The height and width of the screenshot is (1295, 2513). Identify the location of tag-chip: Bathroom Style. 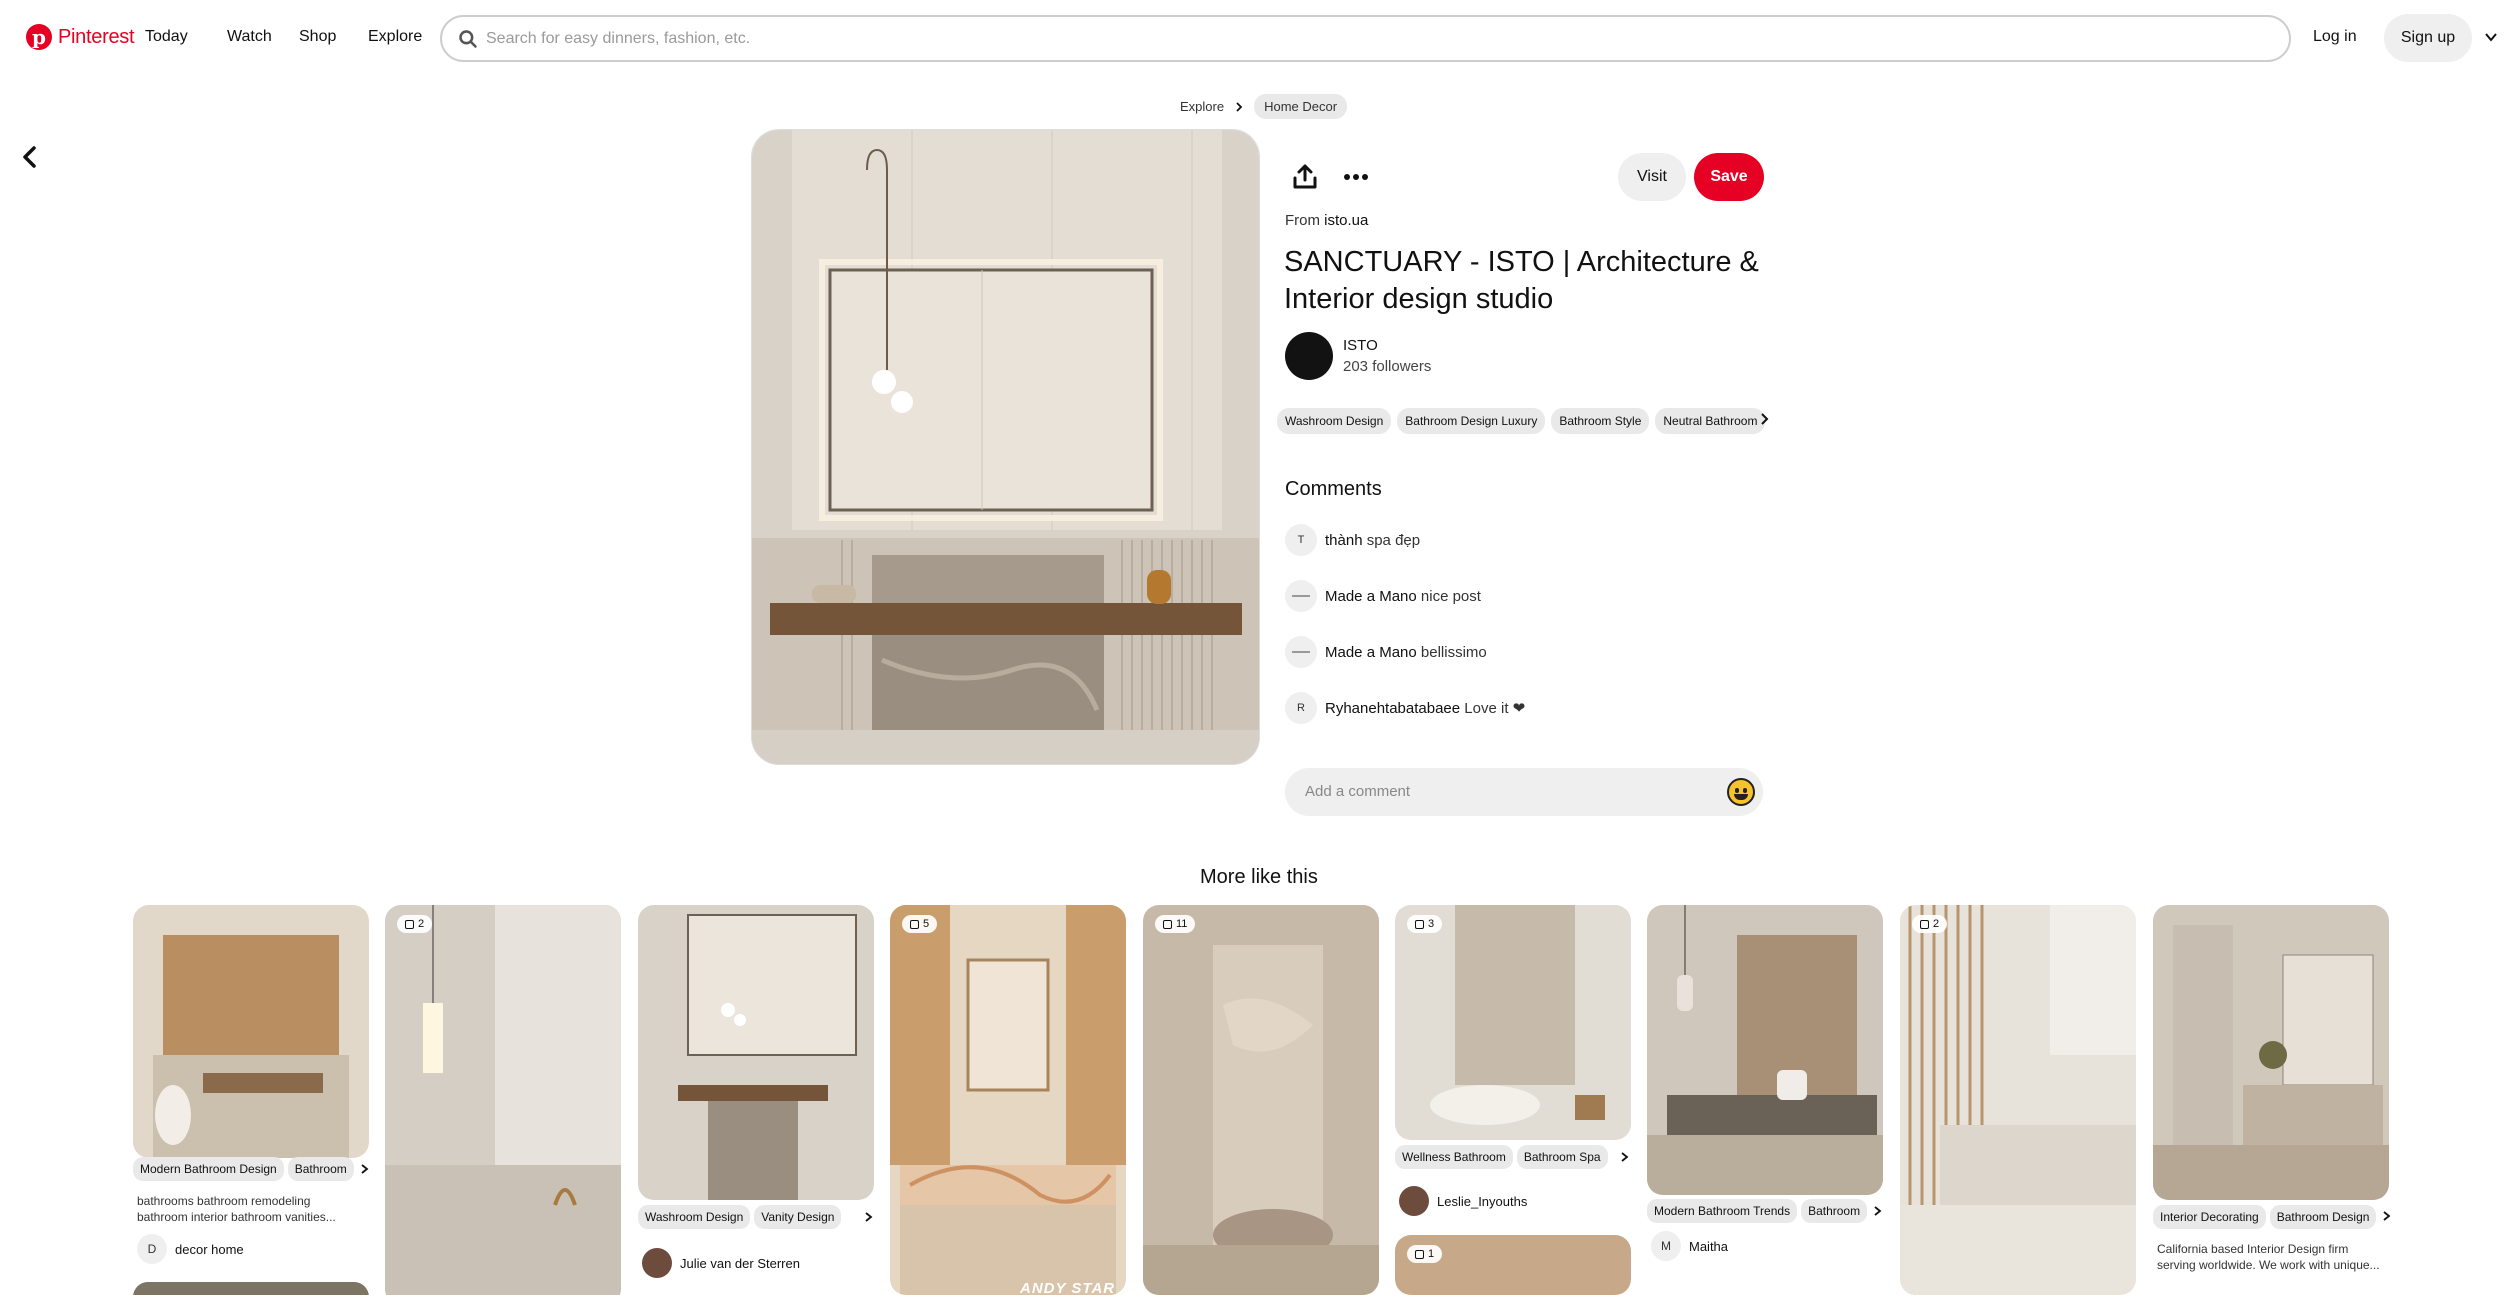
(1600, 421).